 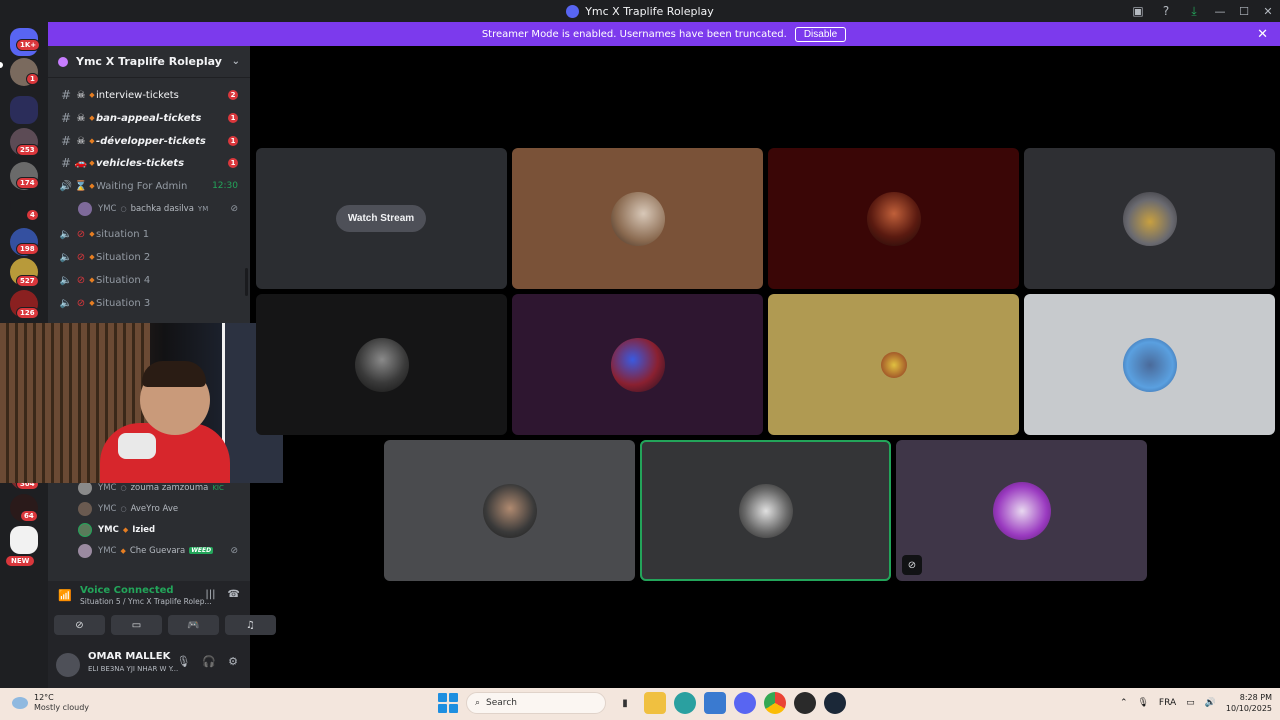 I want to click on channel-situation-3: 🔈 ⊘ ◆ Situation 3, so click(x=149, y=303).